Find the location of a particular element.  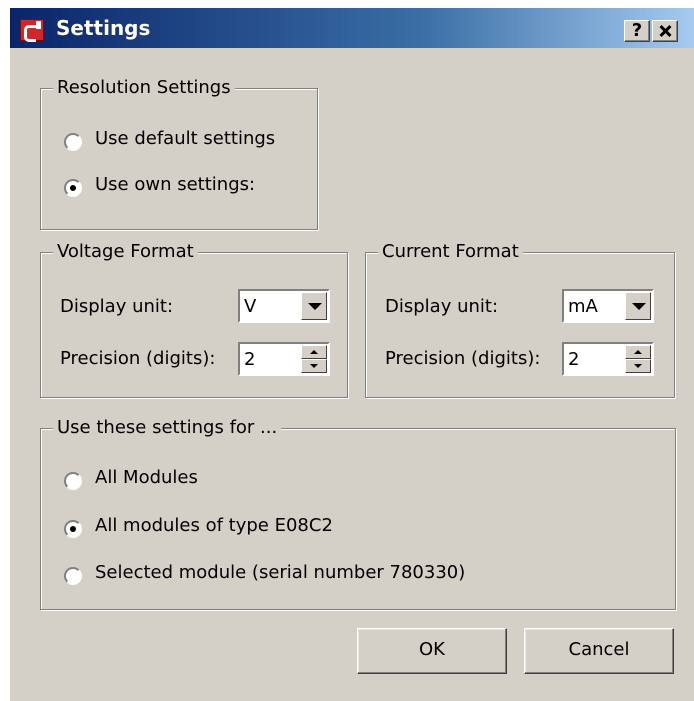

all-modules-label: All Modules is located at coordinates (146, 477).